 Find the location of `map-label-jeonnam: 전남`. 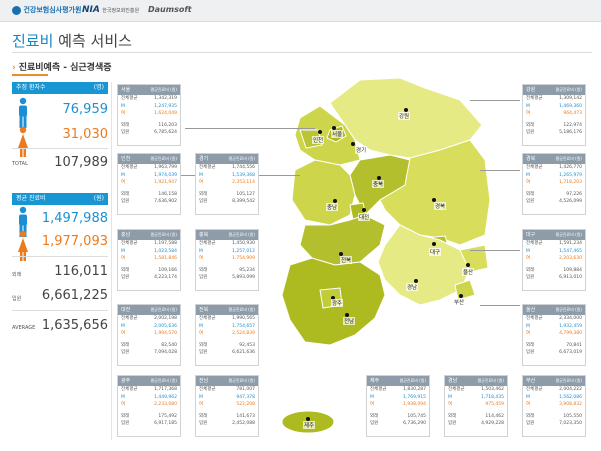

map-label-jeonnam: 전남 is located at coordinates (349, 321).